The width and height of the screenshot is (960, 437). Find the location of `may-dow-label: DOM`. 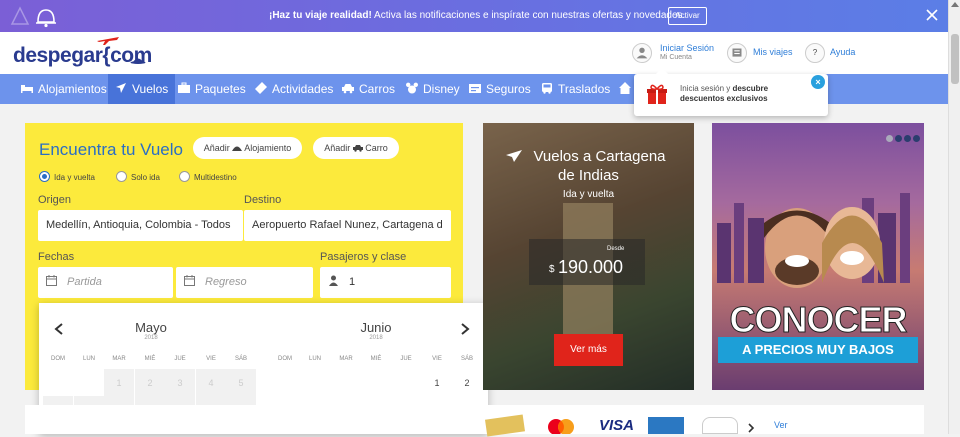

may-dow-label: DOM is located at coordinates (58, 359).